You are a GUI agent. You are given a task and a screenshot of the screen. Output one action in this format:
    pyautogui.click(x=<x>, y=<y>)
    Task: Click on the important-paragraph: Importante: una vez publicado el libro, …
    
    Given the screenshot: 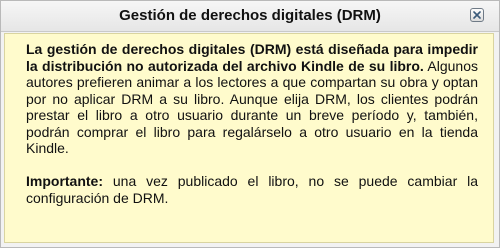 What is the action you would take?
    pyautogui.click(x=252, y=189)
    